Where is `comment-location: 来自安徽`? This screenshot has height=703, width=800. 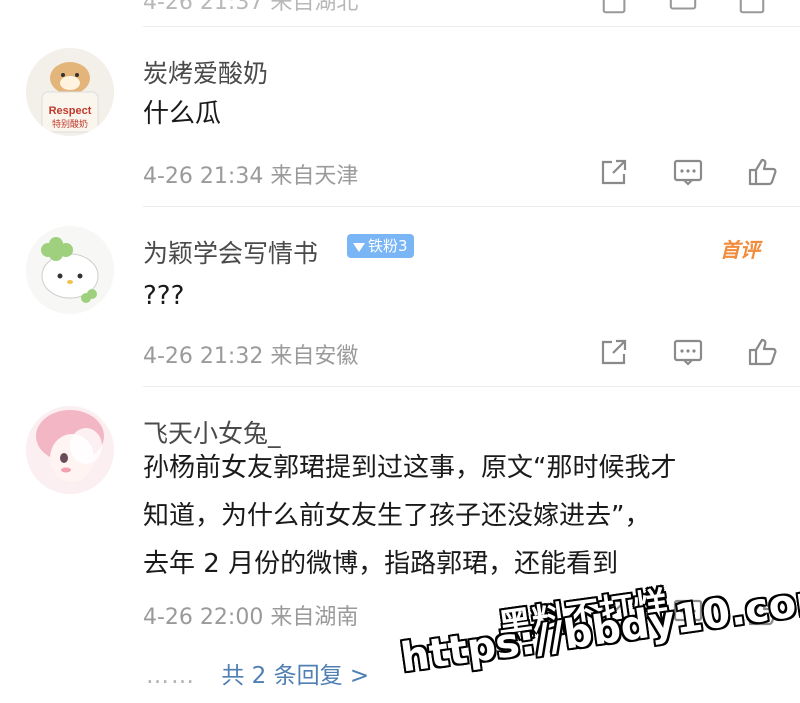
comment-location: 来自安徽 is located at coordinates (314, 356).